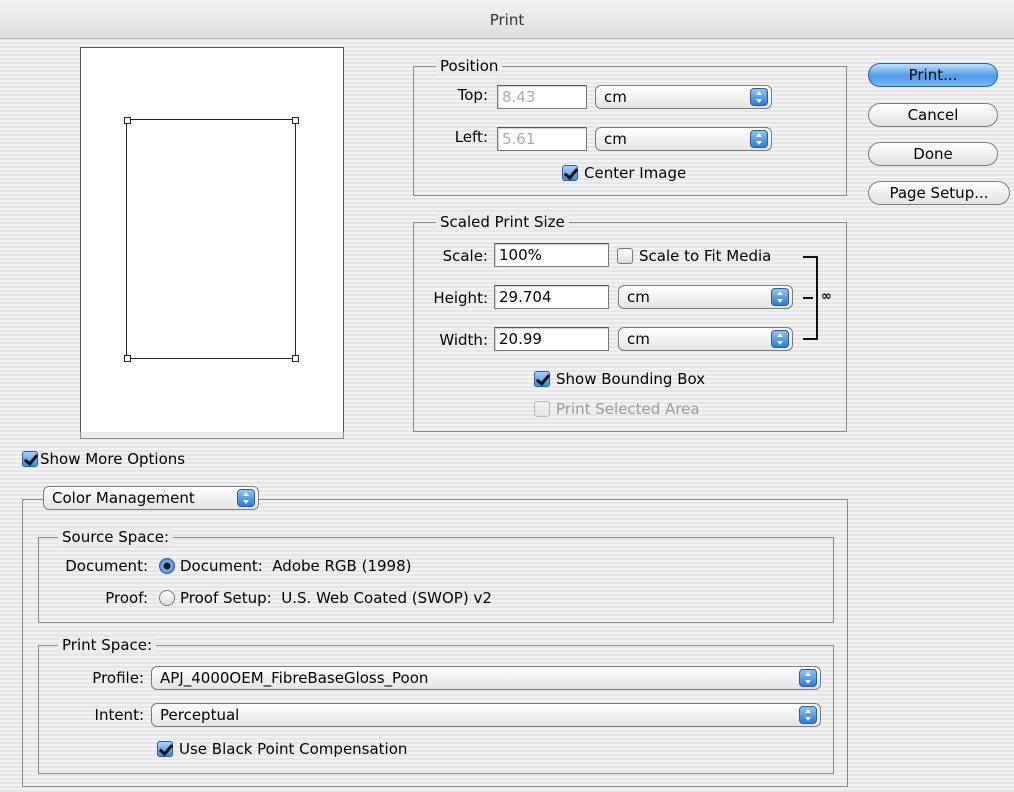 Image resolution: width=1014 pixels, height=792 pixels. Describe the element at coordinates (123, 498) in the screenshot. I see `color-management-value: Color Management` at that location.